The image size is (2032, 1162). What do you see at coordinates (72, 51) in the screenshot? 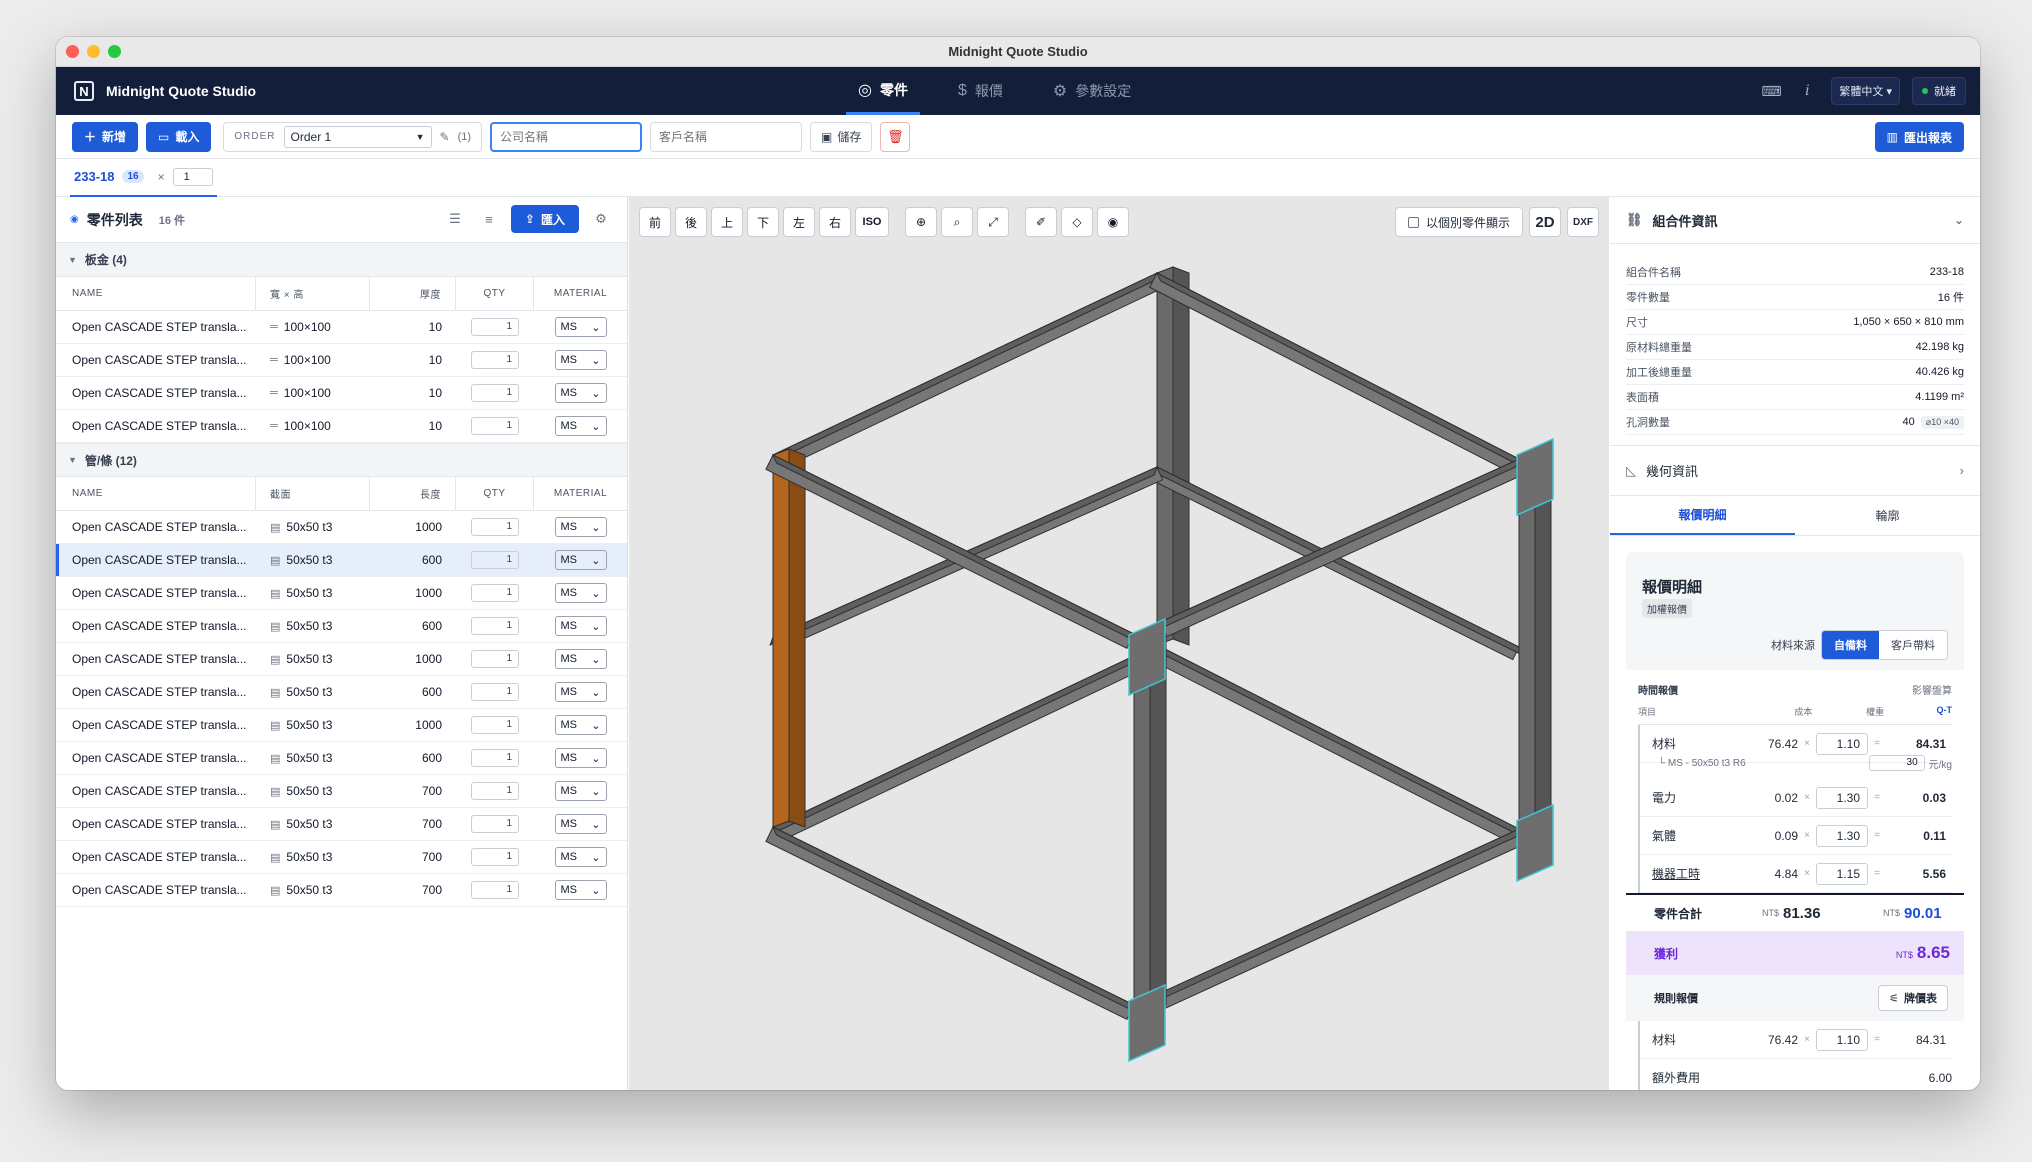
I see `close-window-button` at bounding box center [72, 51].